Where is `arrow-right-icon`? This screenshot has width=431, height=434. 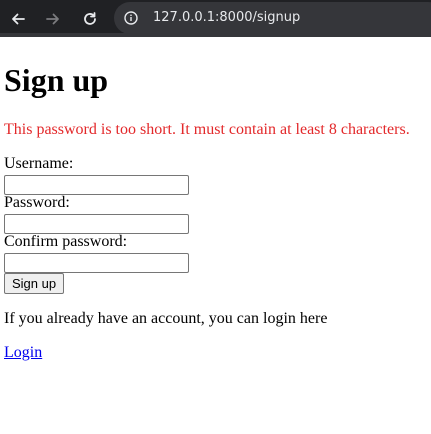 arrow-right-icon is located at coordinates (52, 19).